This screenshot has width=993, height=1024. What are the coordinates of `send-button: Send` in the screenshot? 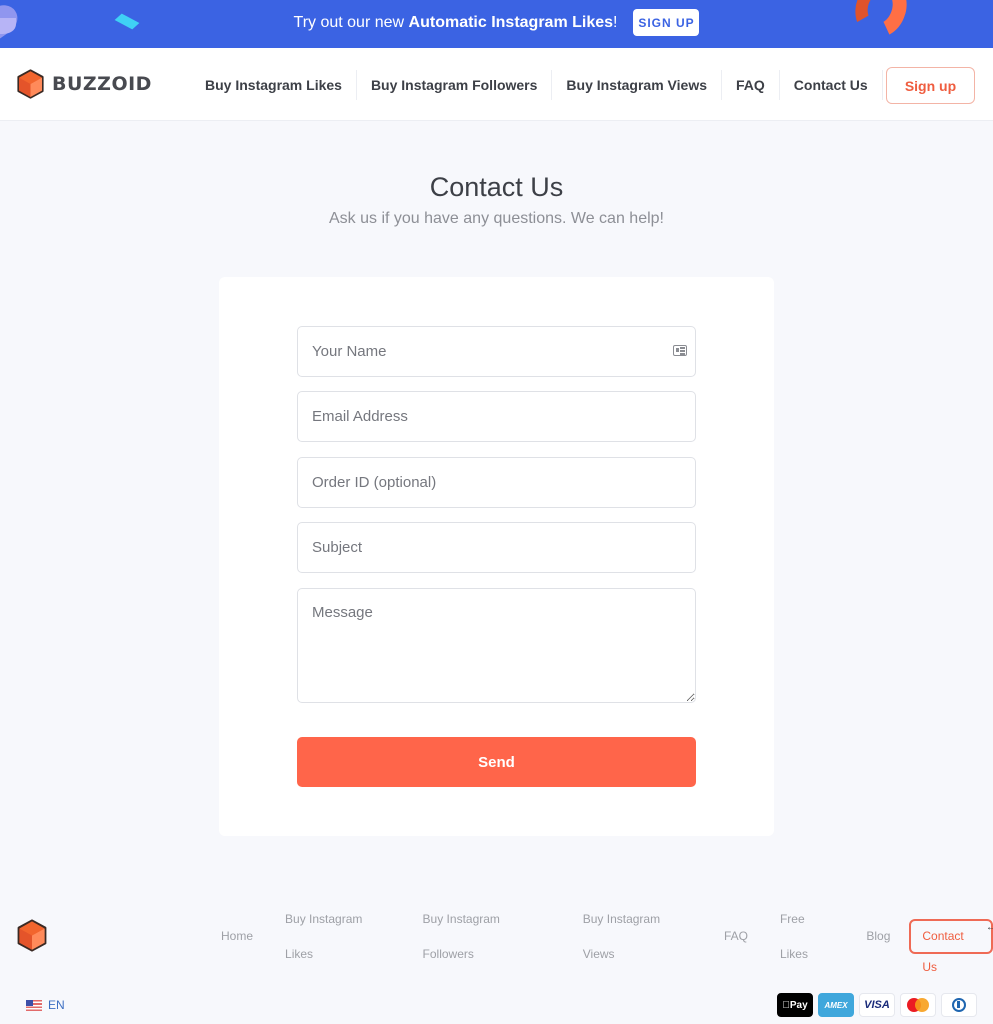 It's located at (496, 762).